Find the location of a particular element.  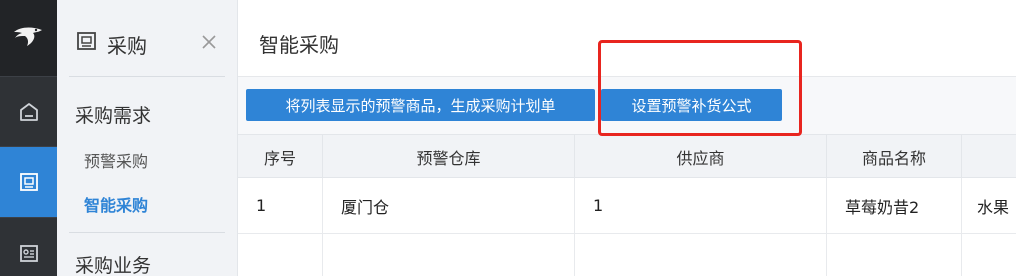

rail-item-purchase is located at coordinates (28, 182).